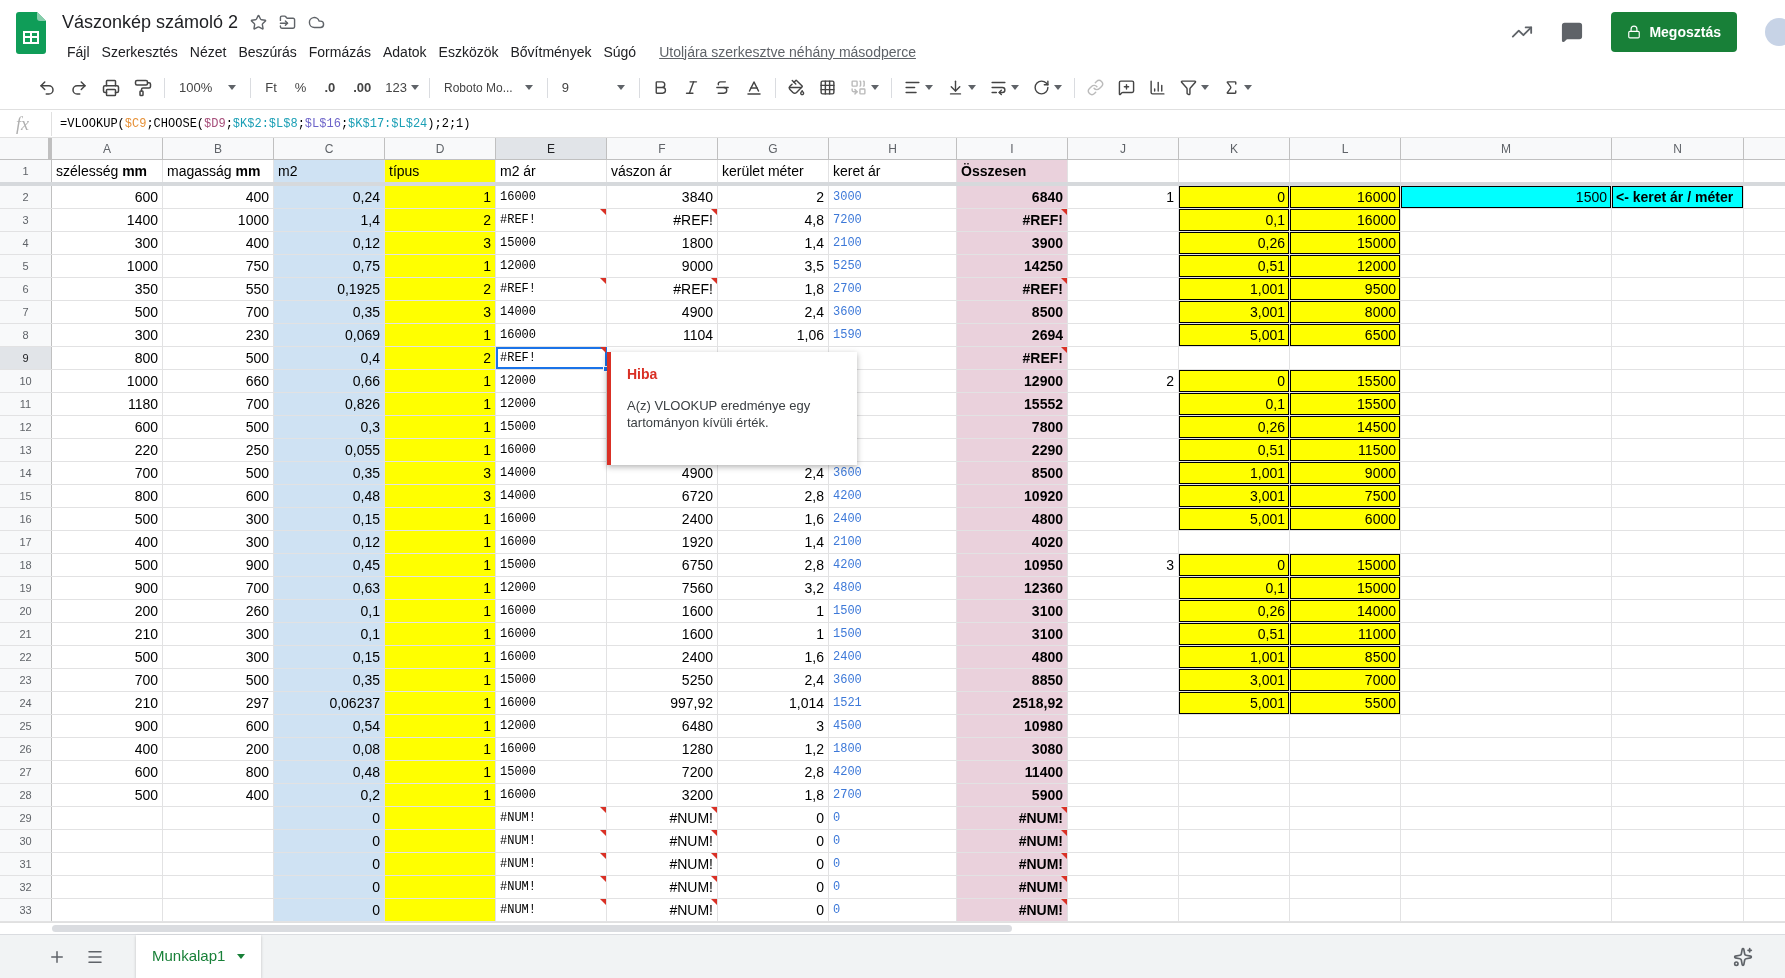  I want to click on column-header: E, so click(551, 148).